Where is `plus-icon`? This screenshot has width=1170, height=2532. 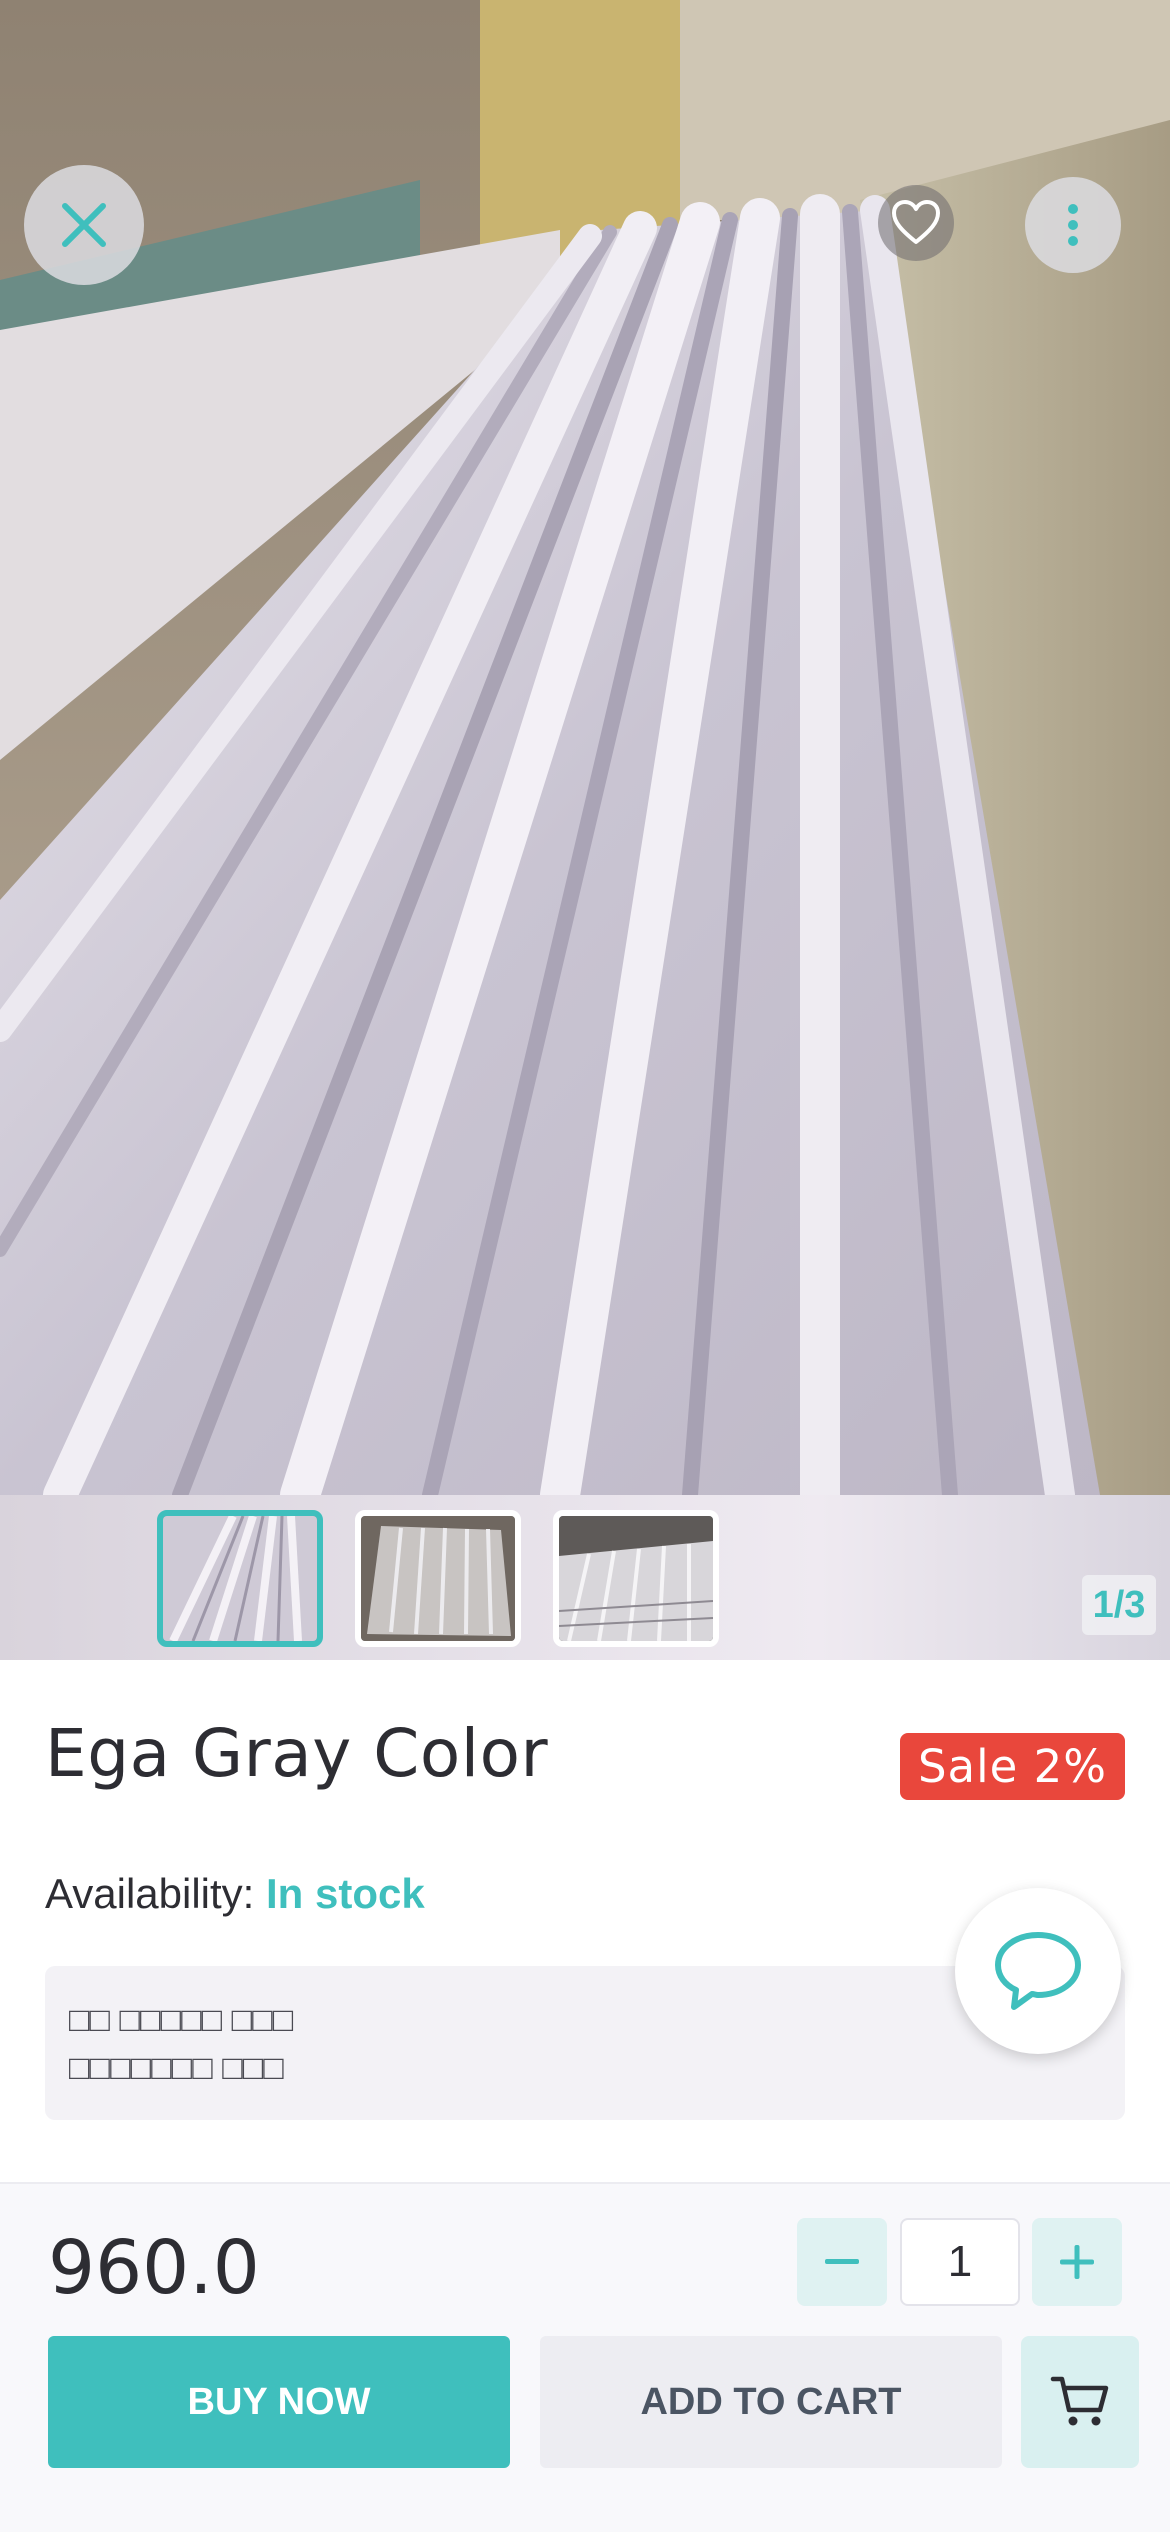
plus-icon is located at coordinates (1077, 2262).